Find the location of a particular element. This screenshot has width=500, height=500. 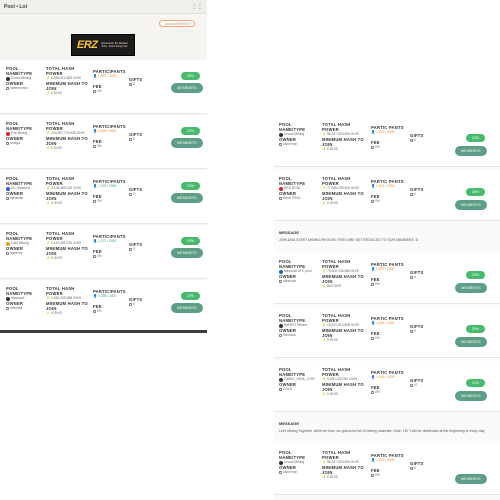

top-bar: Pool • Lot ⋮⋮ is located at coordinates (103, 7).